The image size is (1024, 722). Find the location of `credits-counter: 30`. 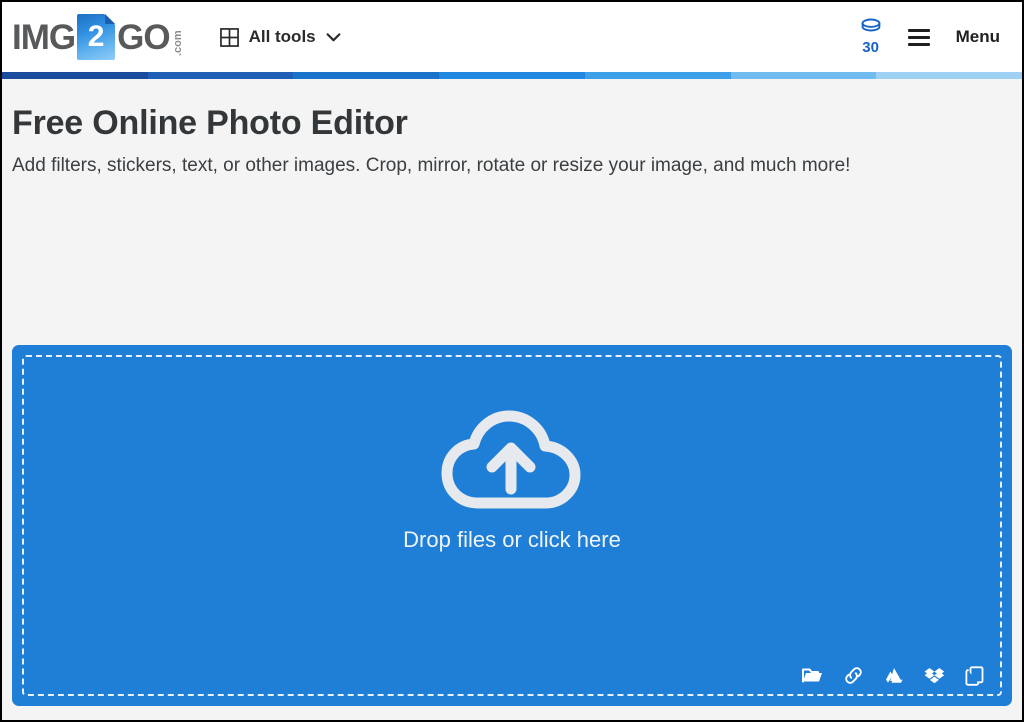

credits-counter: 30 is located at coordinates (871, 37).